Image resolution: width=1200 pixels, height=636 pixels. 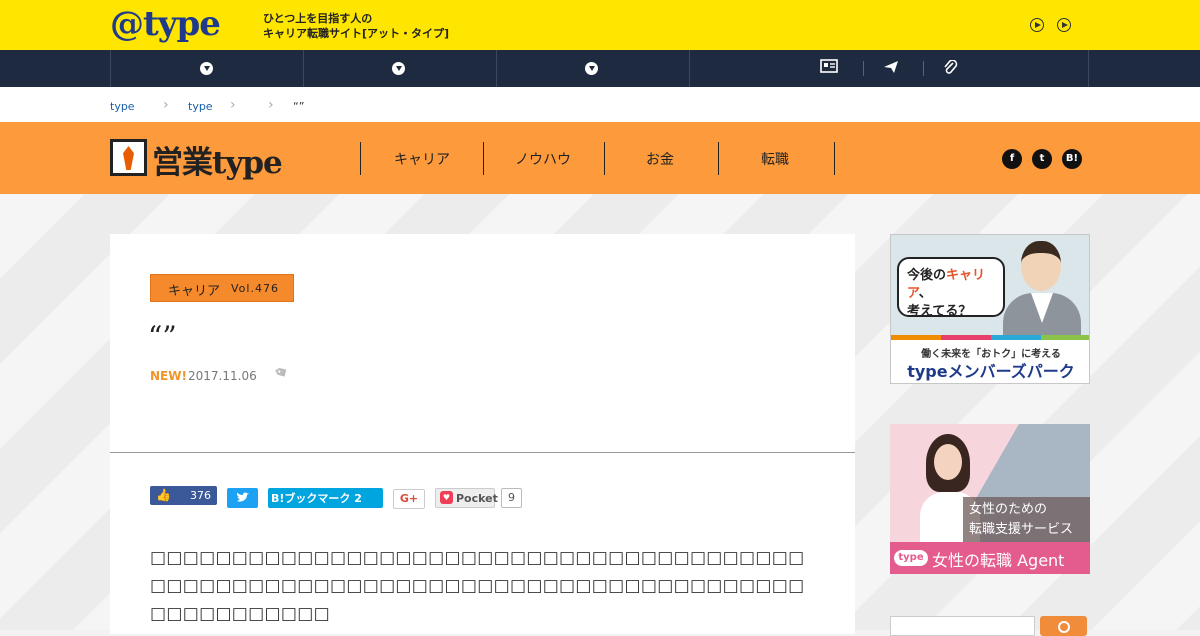 I want to click on banner-caption: 働く未来を「おトク」に考える typeメンバーズパーク, so click(x=990, y=361).